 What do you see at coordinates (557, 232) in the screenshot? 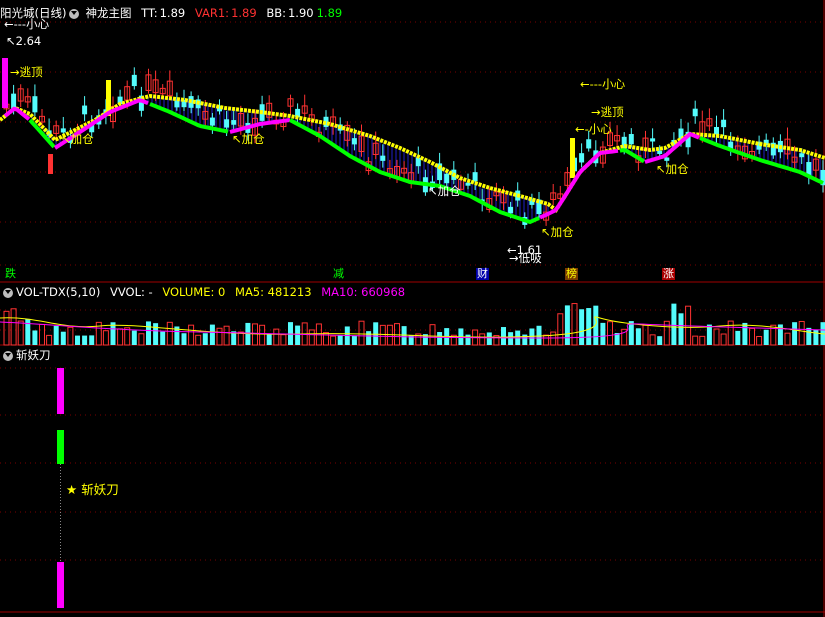
I see `add-position-label-4: ↖加仓` at bounding box center [557, 232].